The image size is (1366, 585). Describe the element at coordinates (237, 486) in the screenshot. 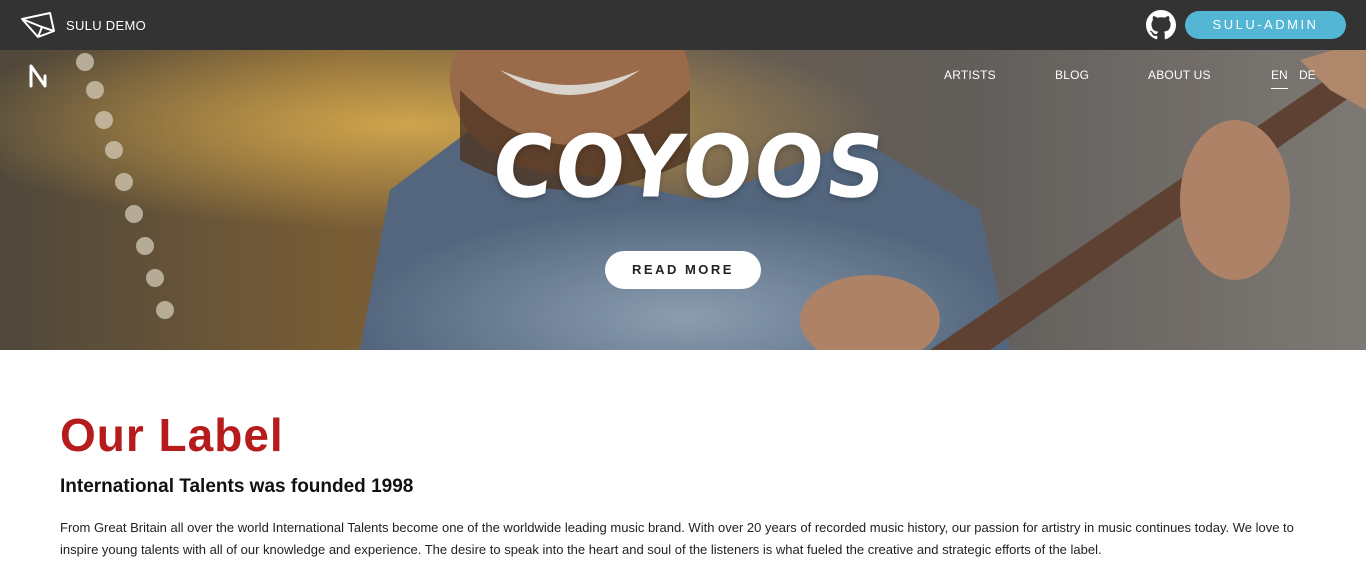

I see `page-subheading: International Talents was founded 1998` at that location.